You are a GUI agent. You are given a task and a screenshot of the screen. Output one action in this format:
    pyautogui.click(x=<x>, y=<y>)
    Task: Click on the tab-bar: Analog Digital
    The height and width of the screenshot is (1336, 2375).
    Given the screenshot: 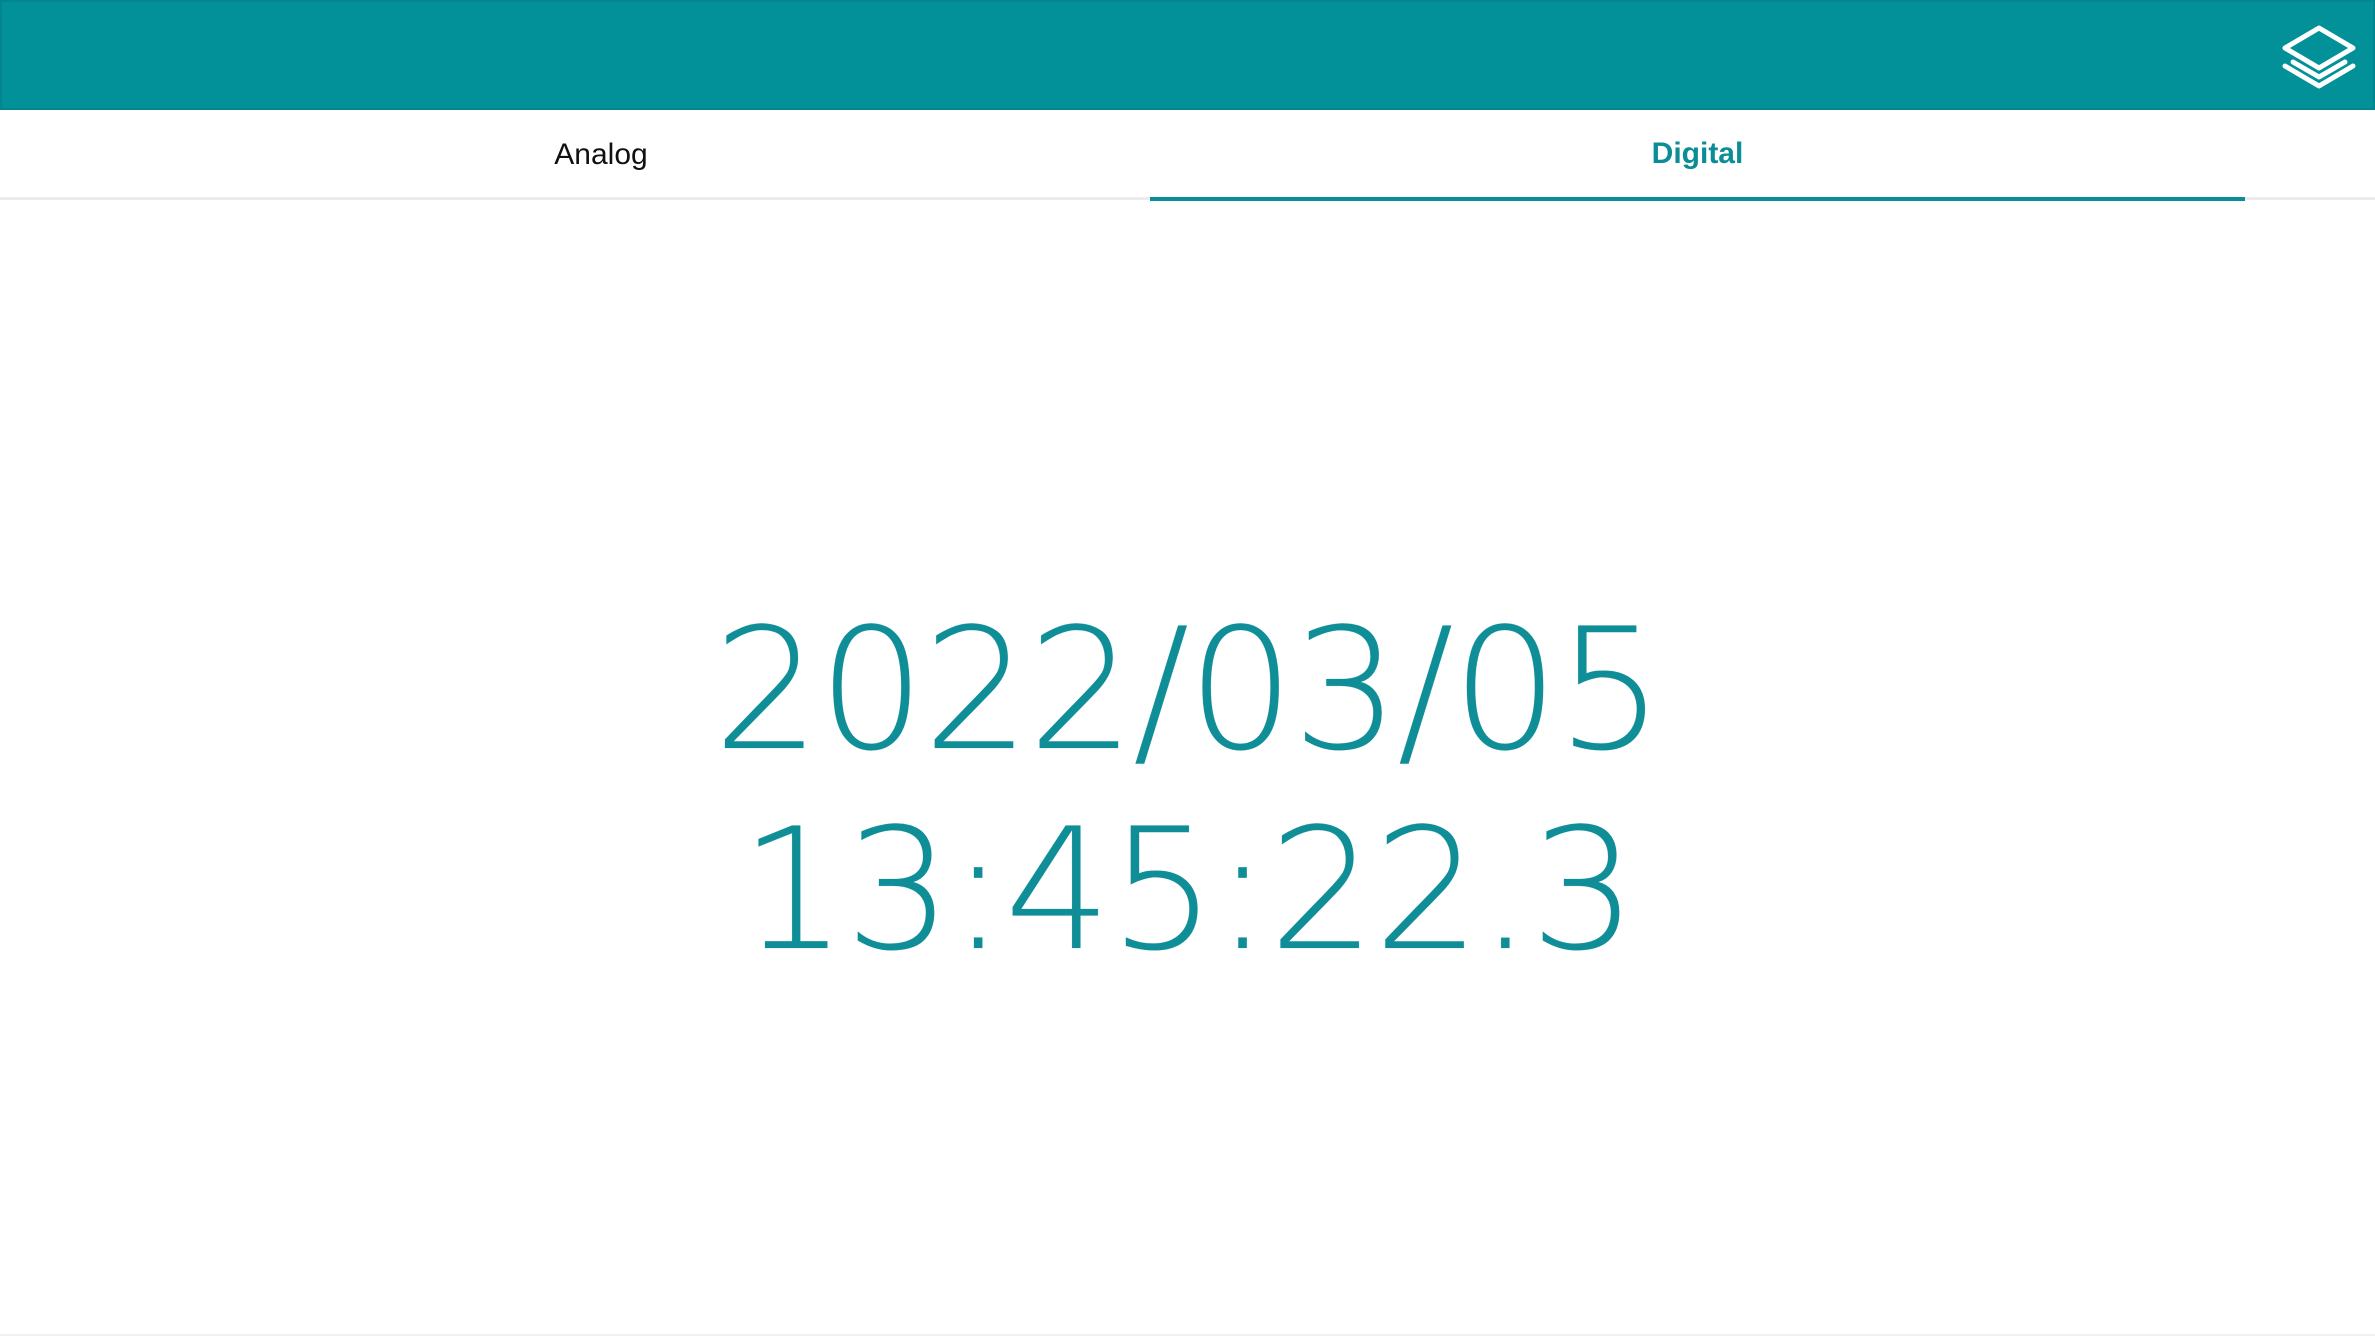 What is the action you would take?
    pyautogui.click(x=1187, y=155)
    